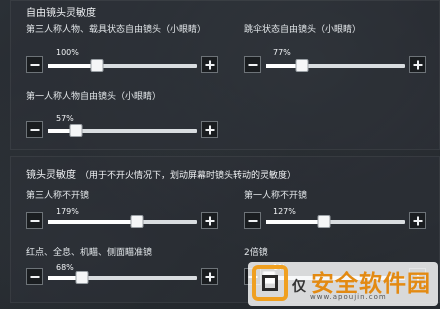 The width and height of the screenshot is (440, 309). I want to click on panel-title: 镜头灵敏度 （用于不开火情况下，划动屏幕时镜头转动的灵敏度）, so click(161, 173).